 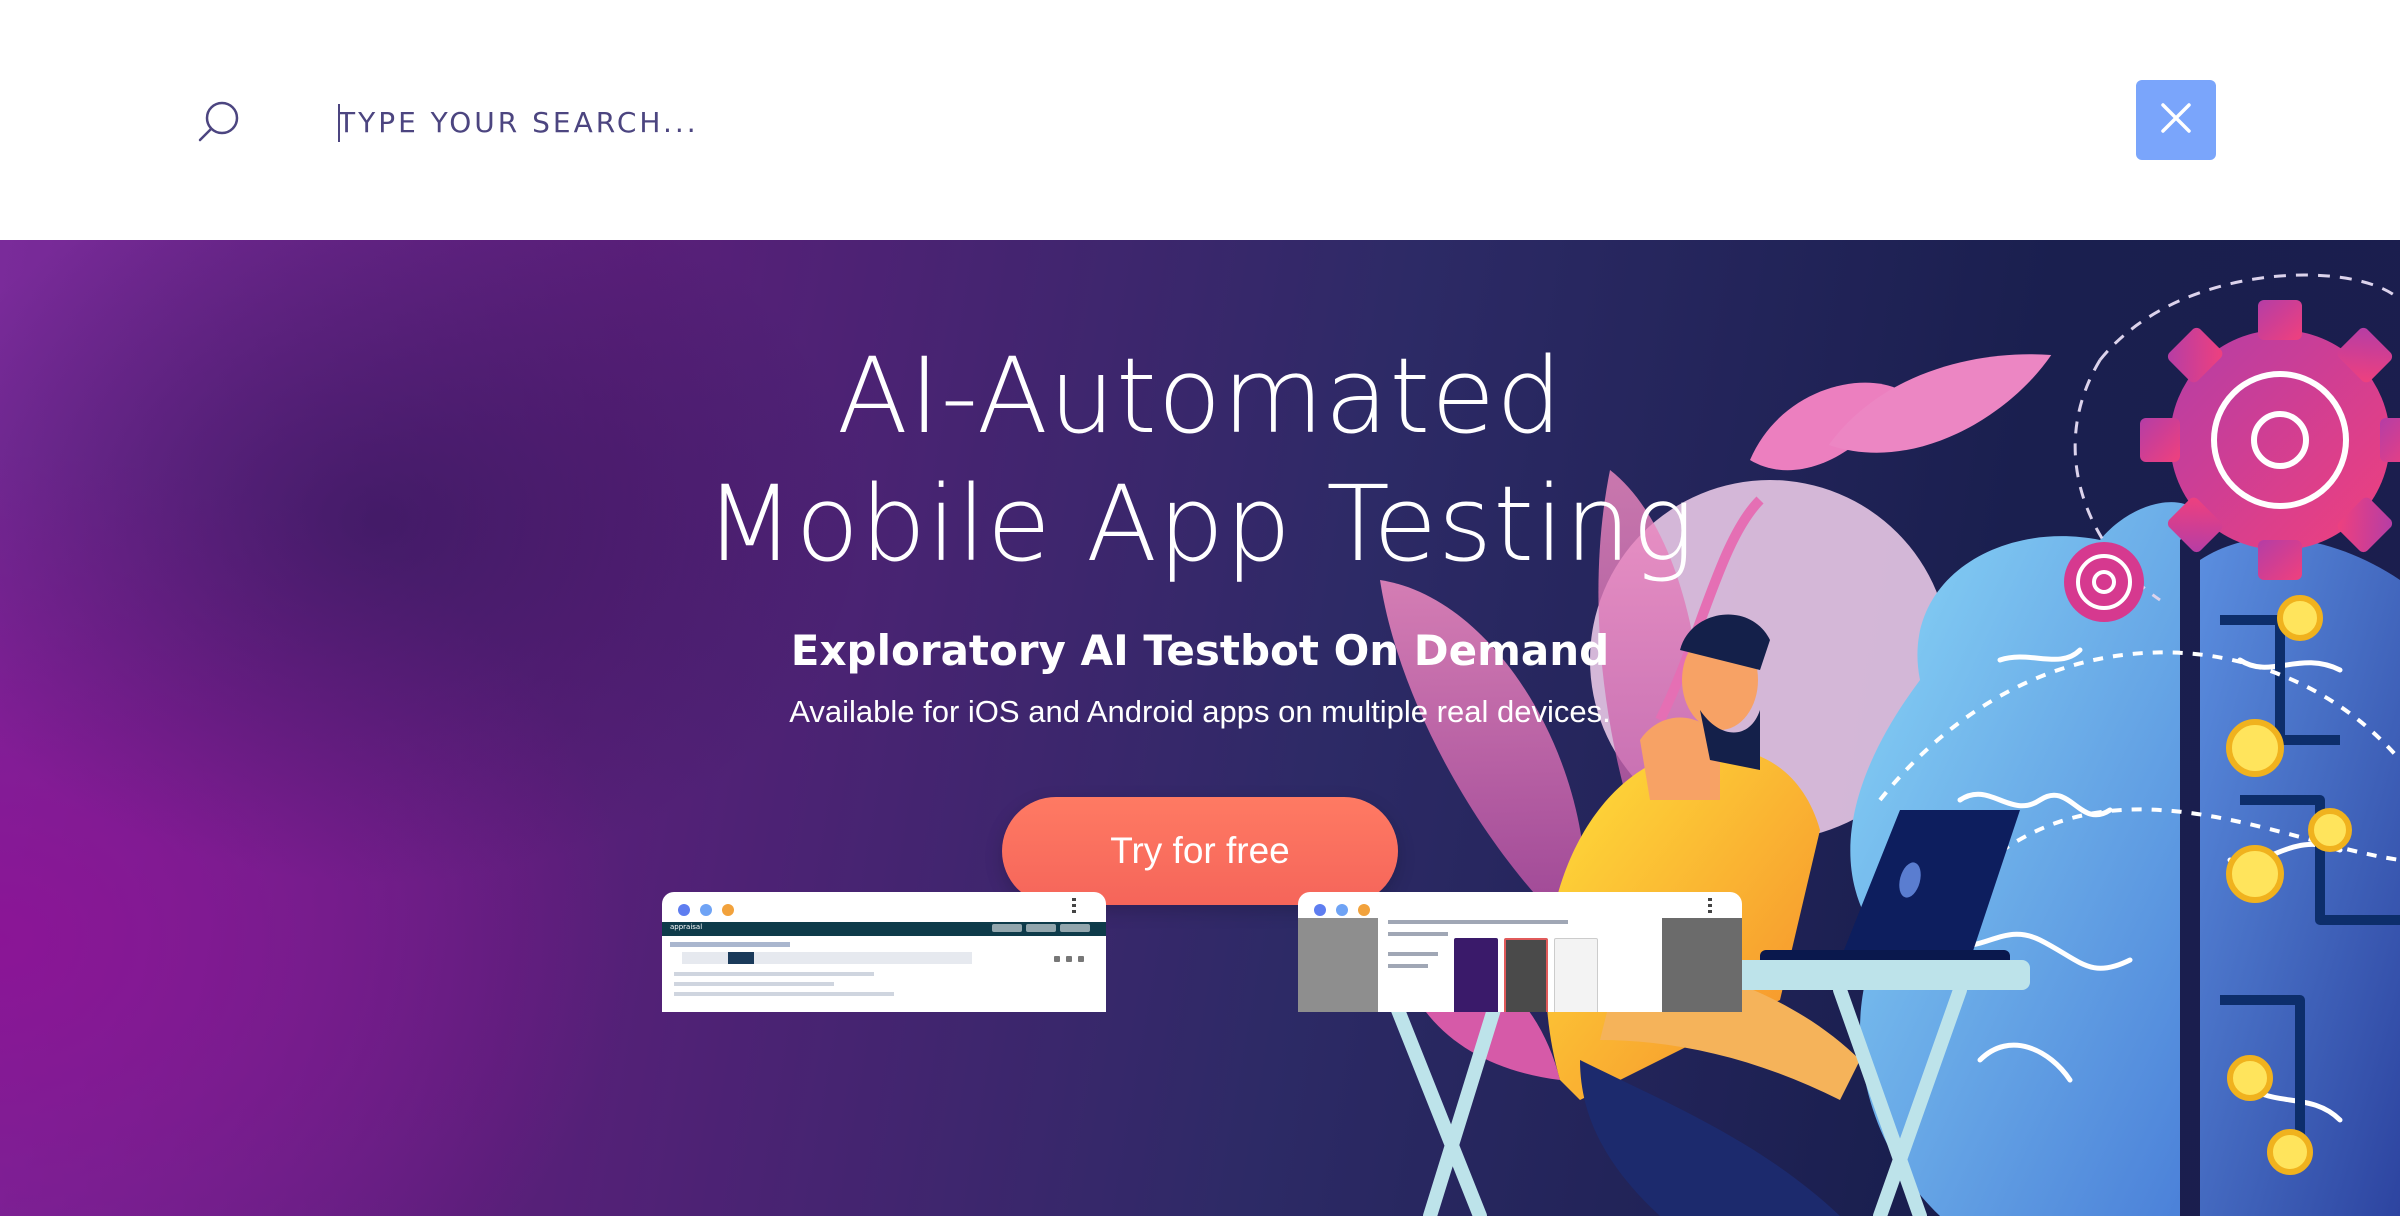 What do you see at coordinates (827, 958) in the screenshot?
I see `preview-tabs` at bounding box center [827, 958].